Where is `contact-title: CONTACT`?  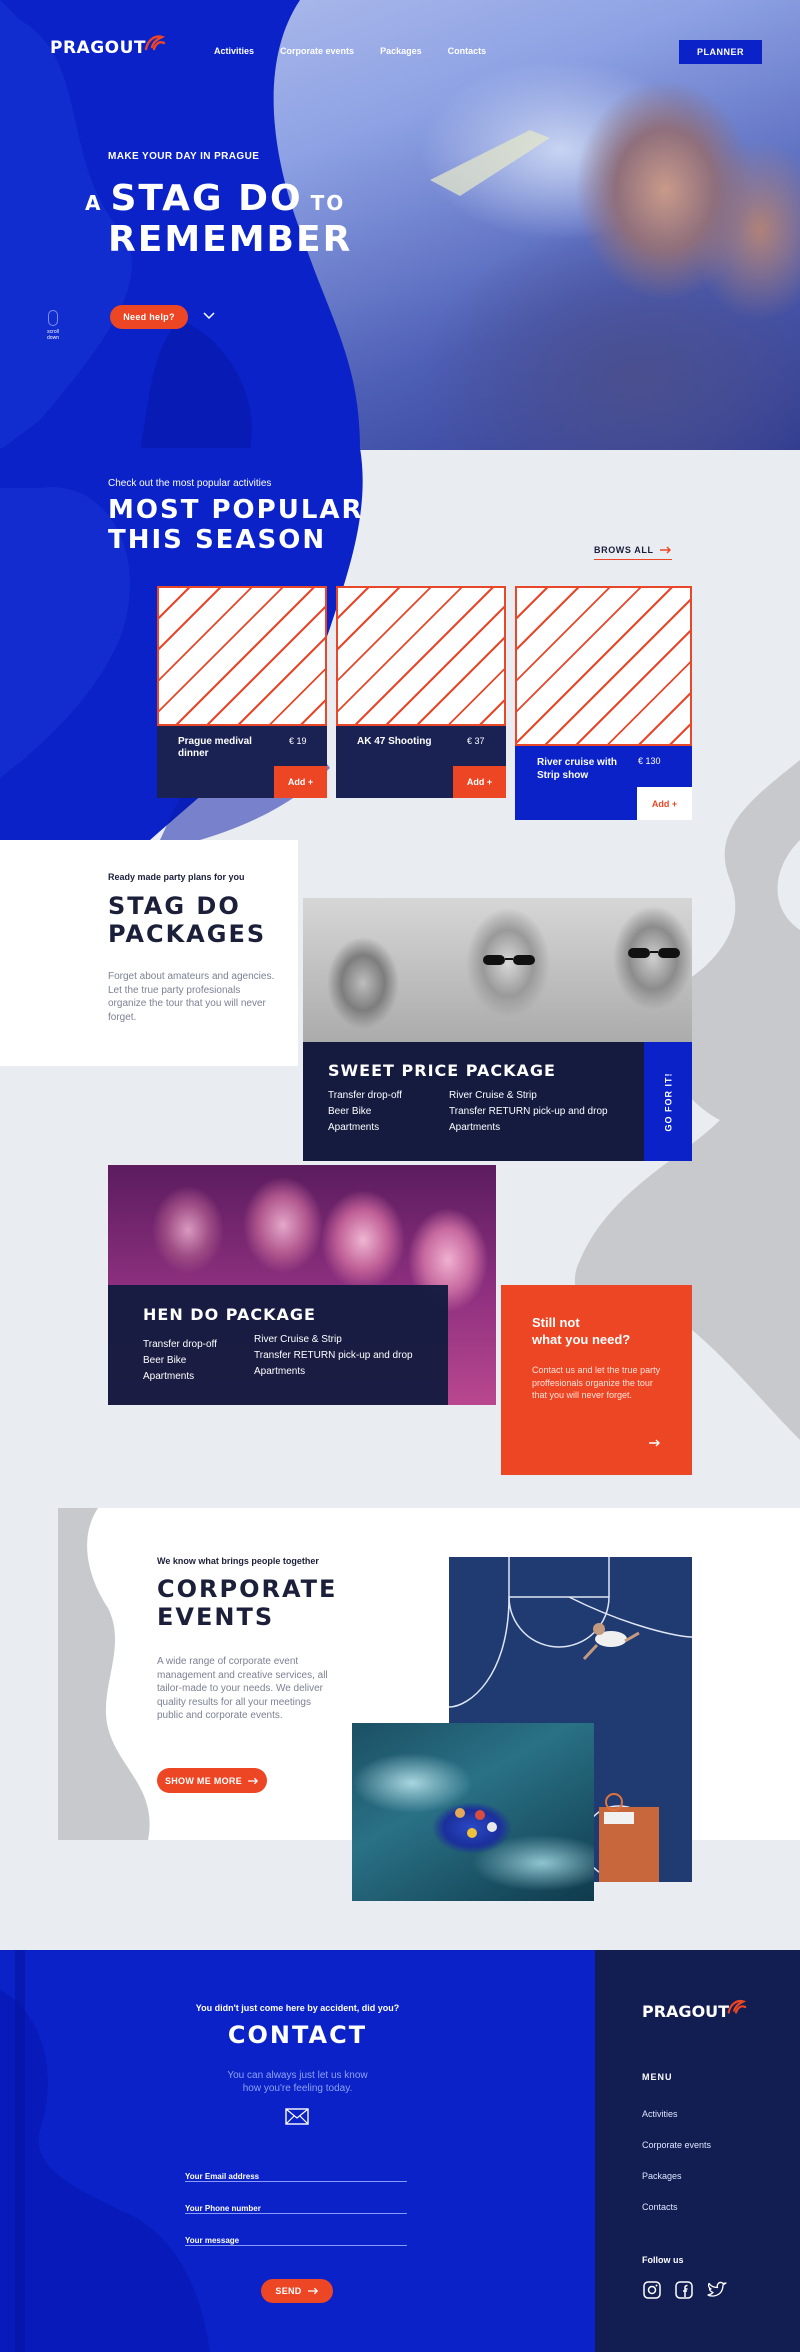
contact-title: CONTACT is located at coordinates (297, 2035).